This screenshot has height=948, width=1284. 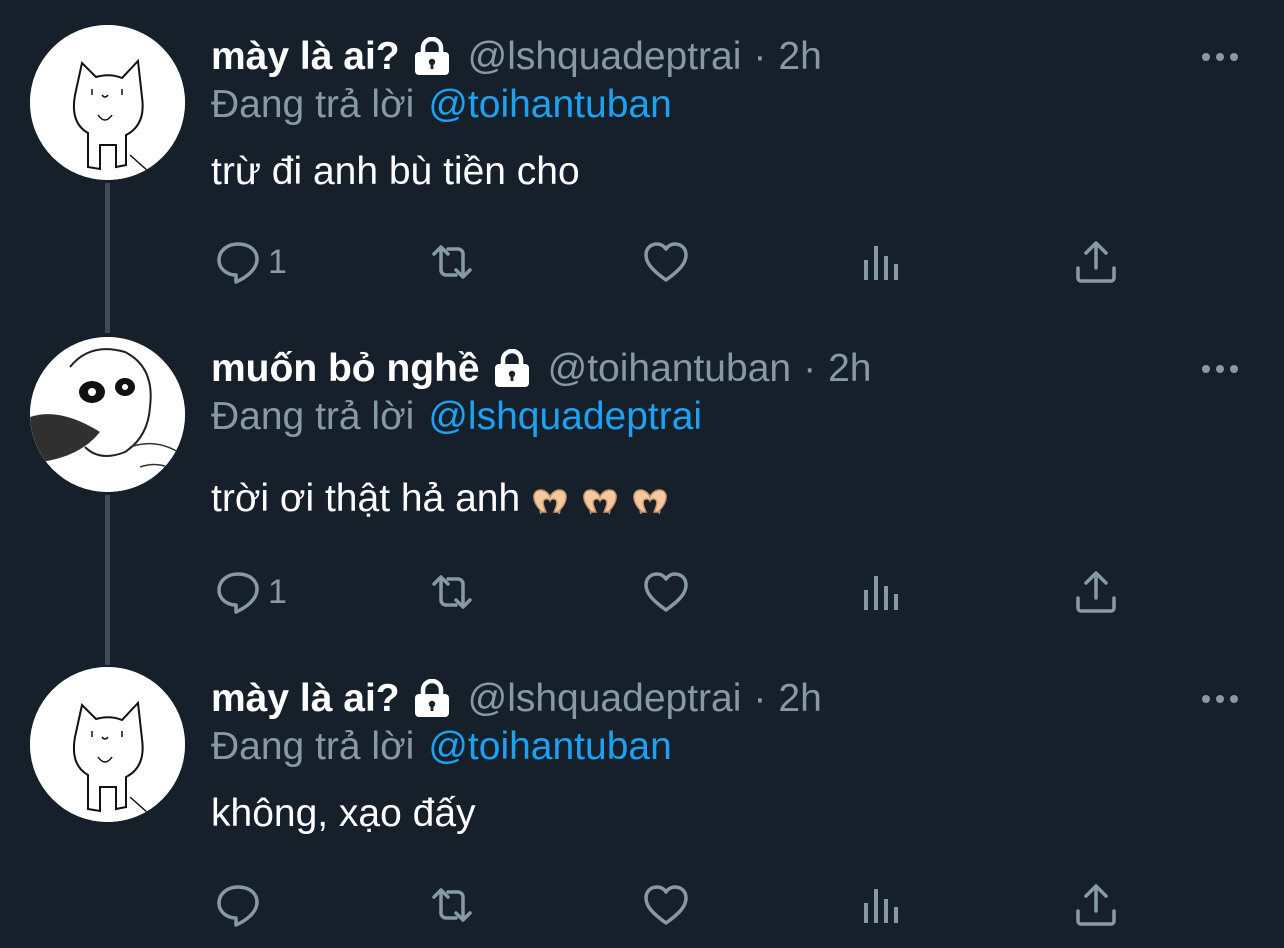 I want to click on tweet-actions, so click(x=642, y=905).